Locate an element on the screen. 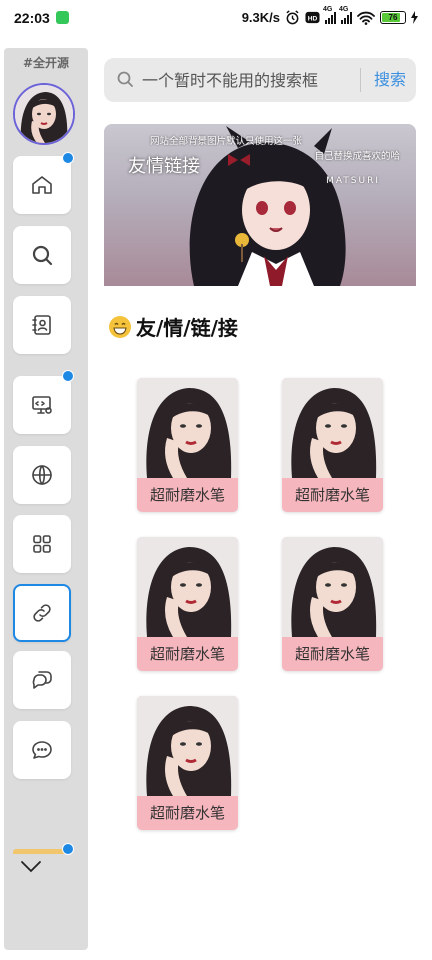 This screenshot has height=960, width=432. alarm-icon is located at coordinates (292, 17).